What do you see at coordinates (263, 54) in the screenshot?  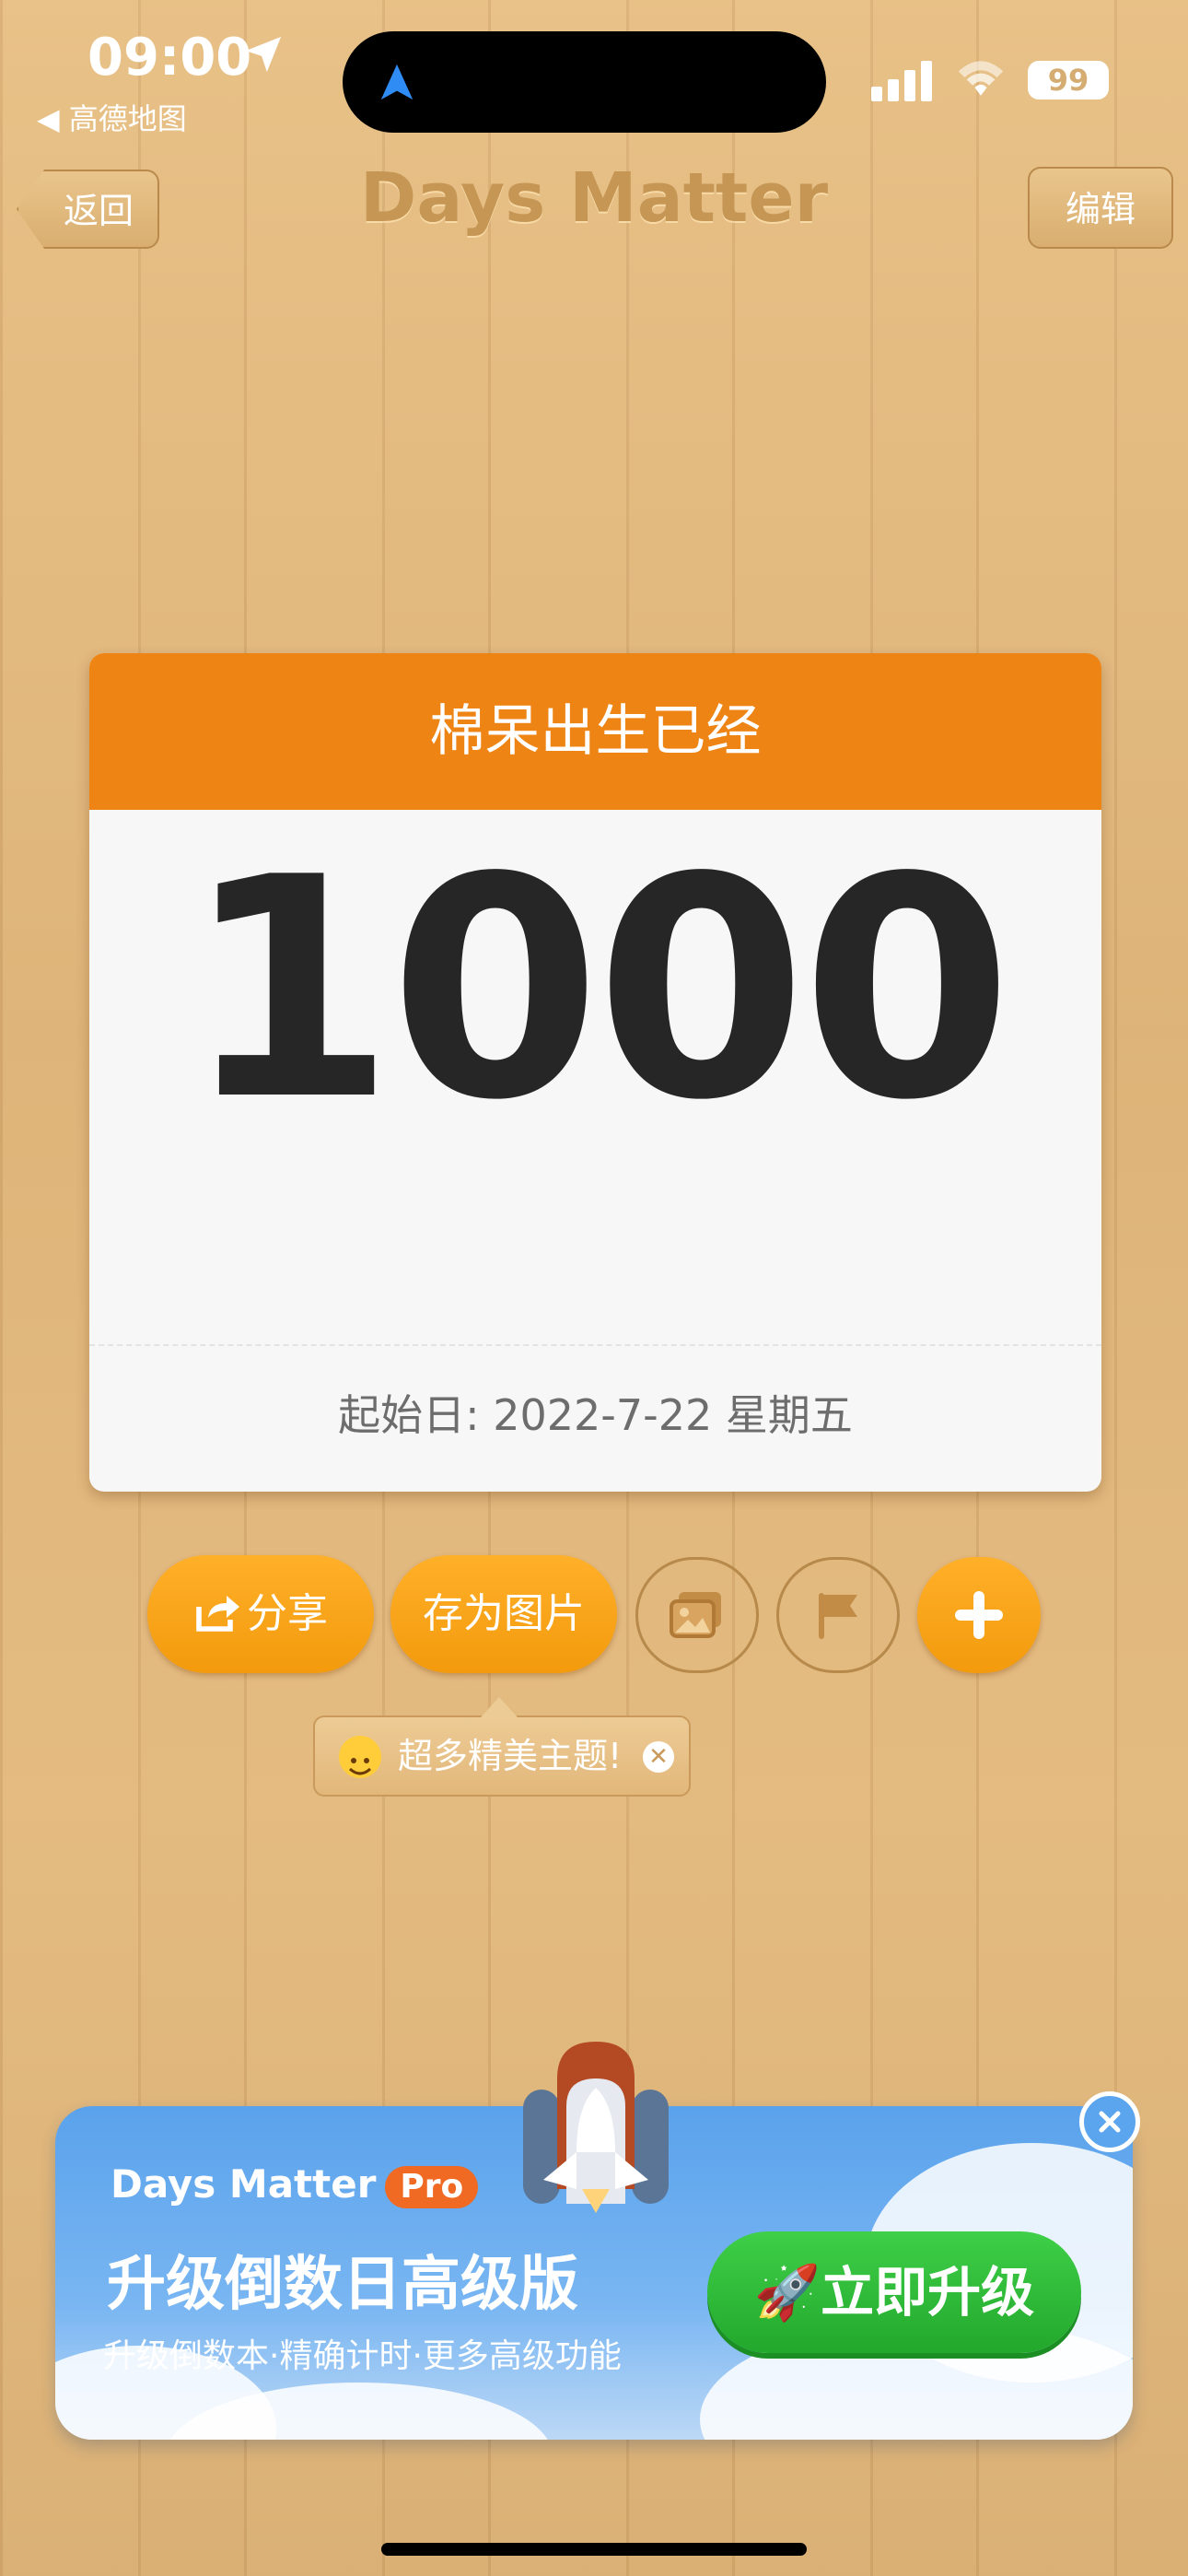 I see `location-arrow-icon` at bounding box center [263, 54].